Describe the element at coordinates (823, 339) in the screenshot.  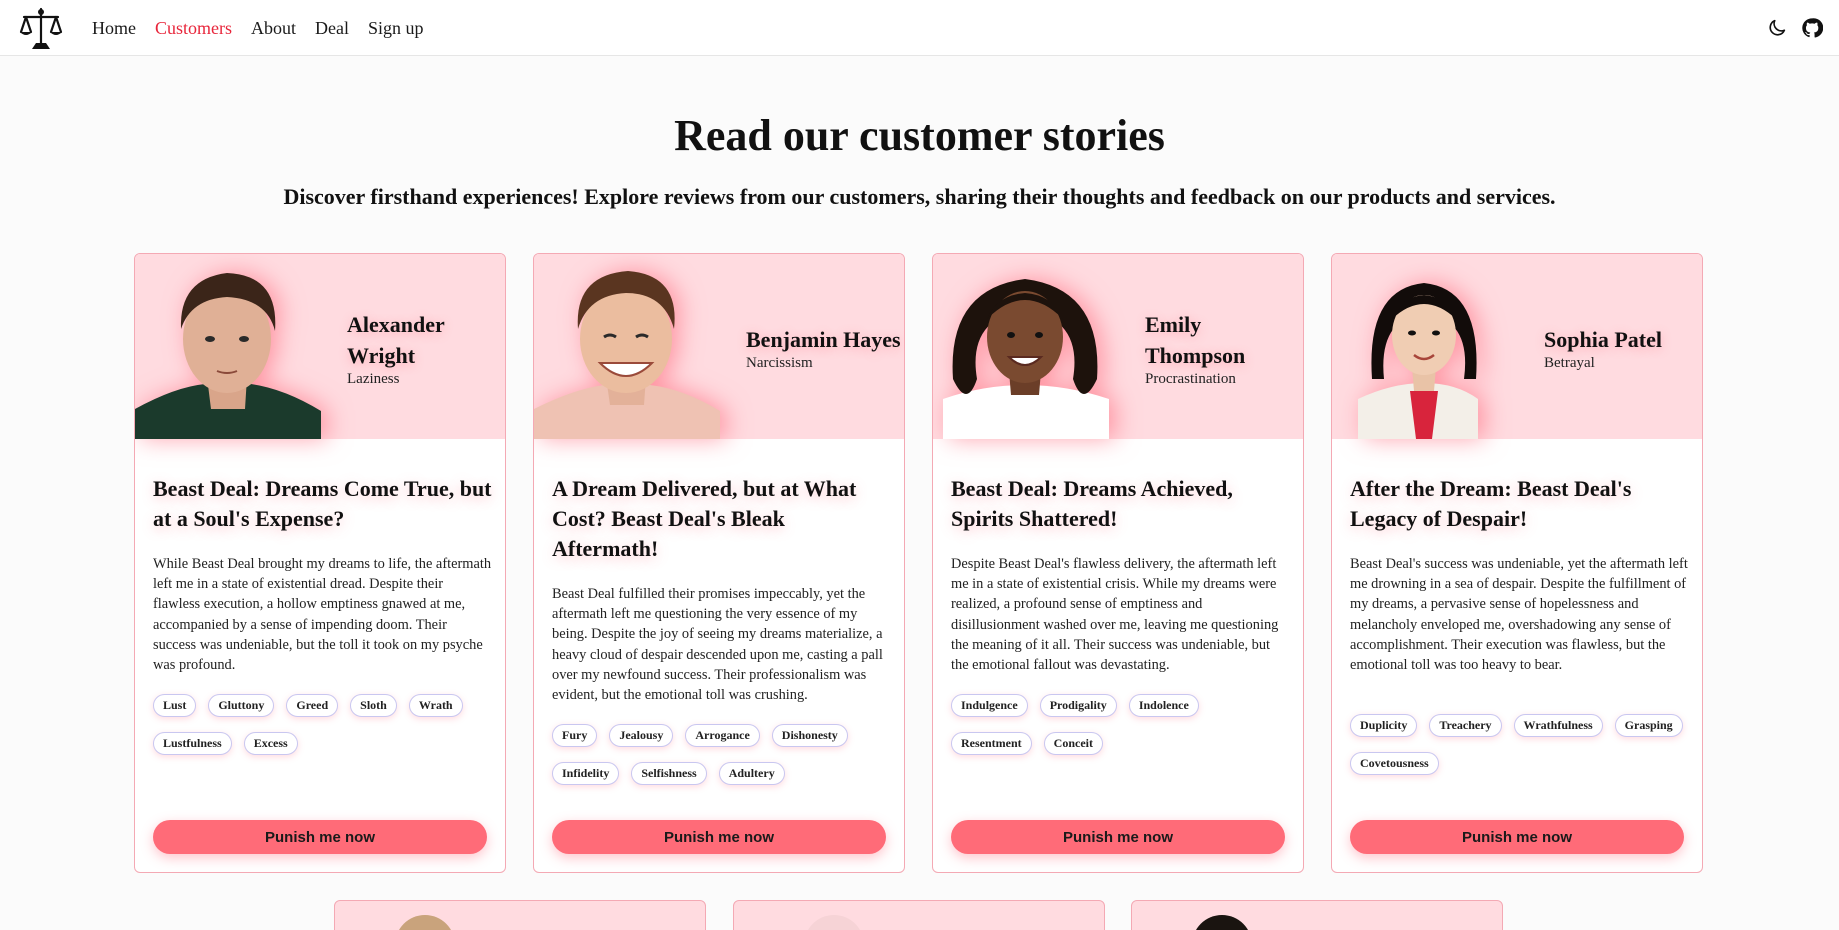
I see `customer-name: Benjamin Hayes` at that location.